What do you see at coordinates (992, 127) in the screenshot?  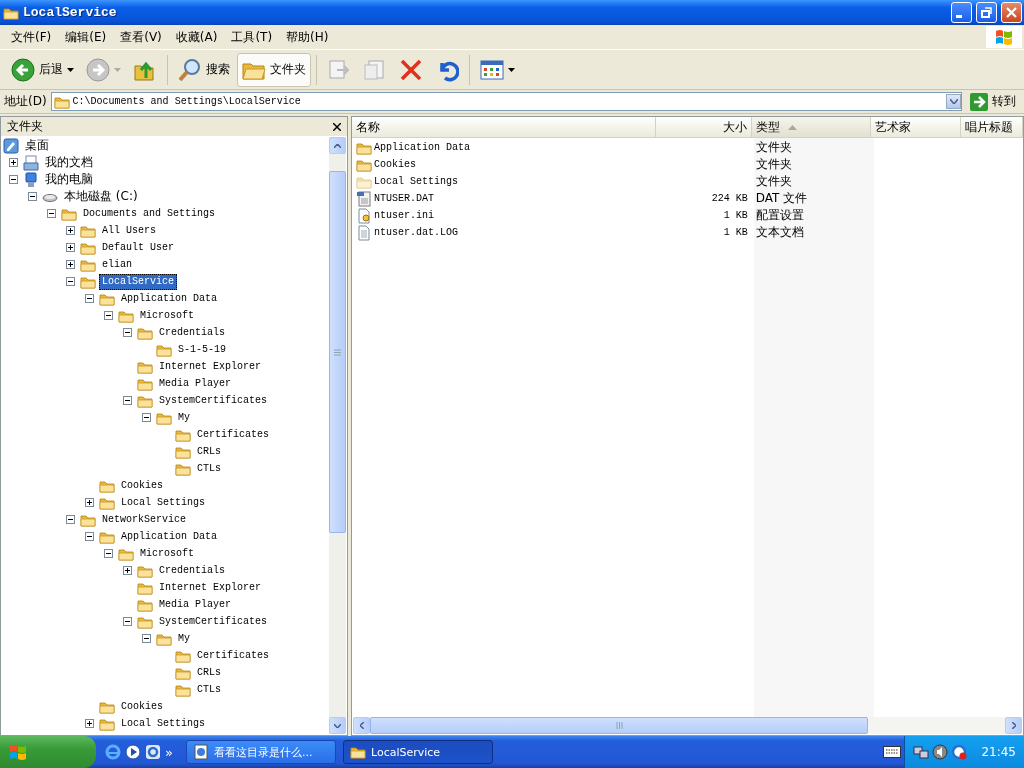 I see `column-header: 唱片标题` at bounding box center [992, 127].